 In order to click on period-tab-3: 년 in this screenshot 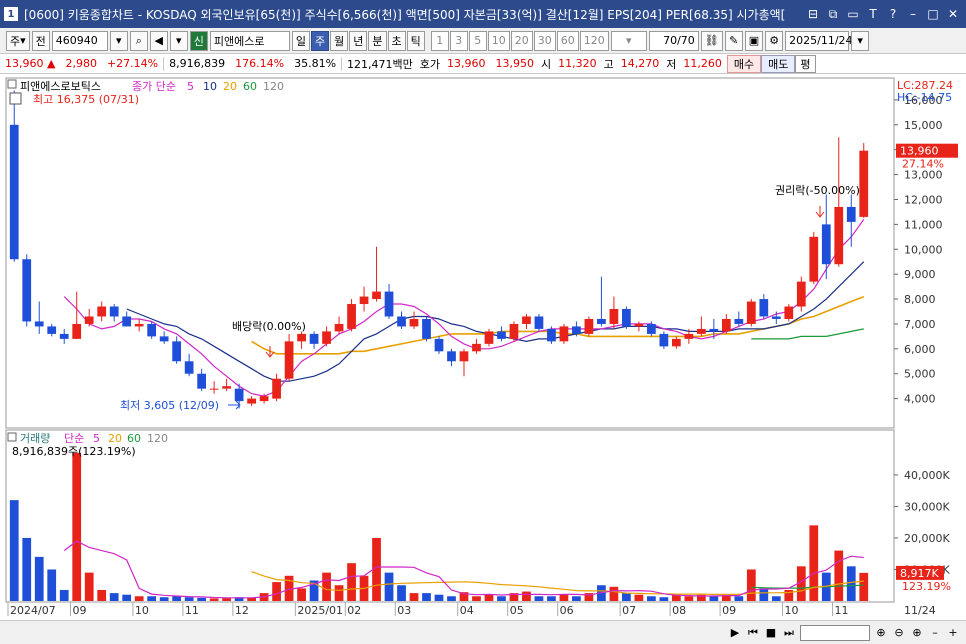, I will do `click(358, 40)`.